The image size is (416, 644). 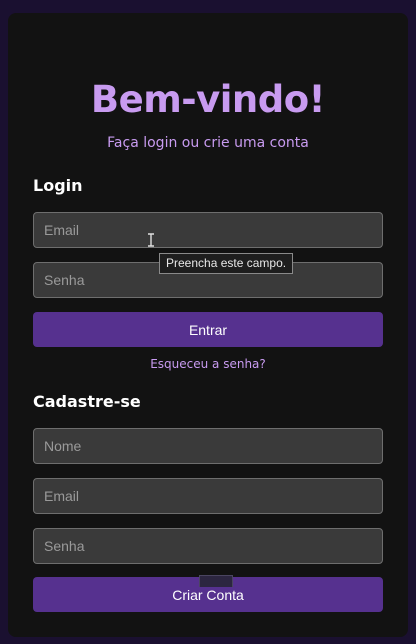 What do you see at coordinates (208, 364) in the screenshot?
I see `forgot-password-link: Esqueceu a senha?` at bounding box center [208, 364].